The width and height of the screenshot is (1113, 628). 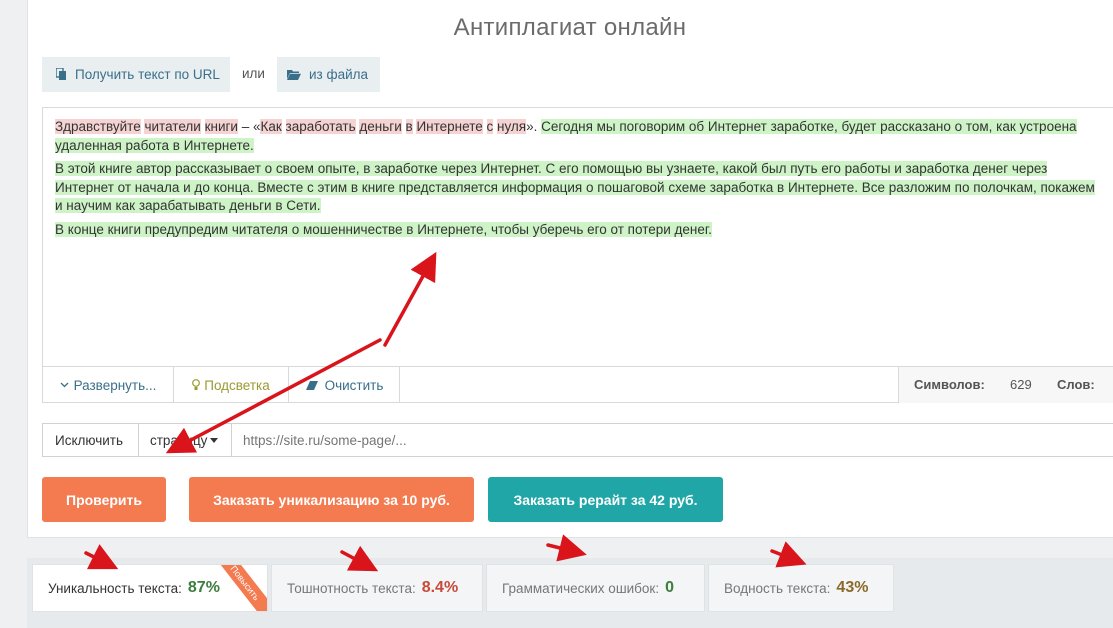 What do you see at coordinates (1076, 384) in the screenshot?
I see `words-label: Слов:` at bounding box center [1076, 384].